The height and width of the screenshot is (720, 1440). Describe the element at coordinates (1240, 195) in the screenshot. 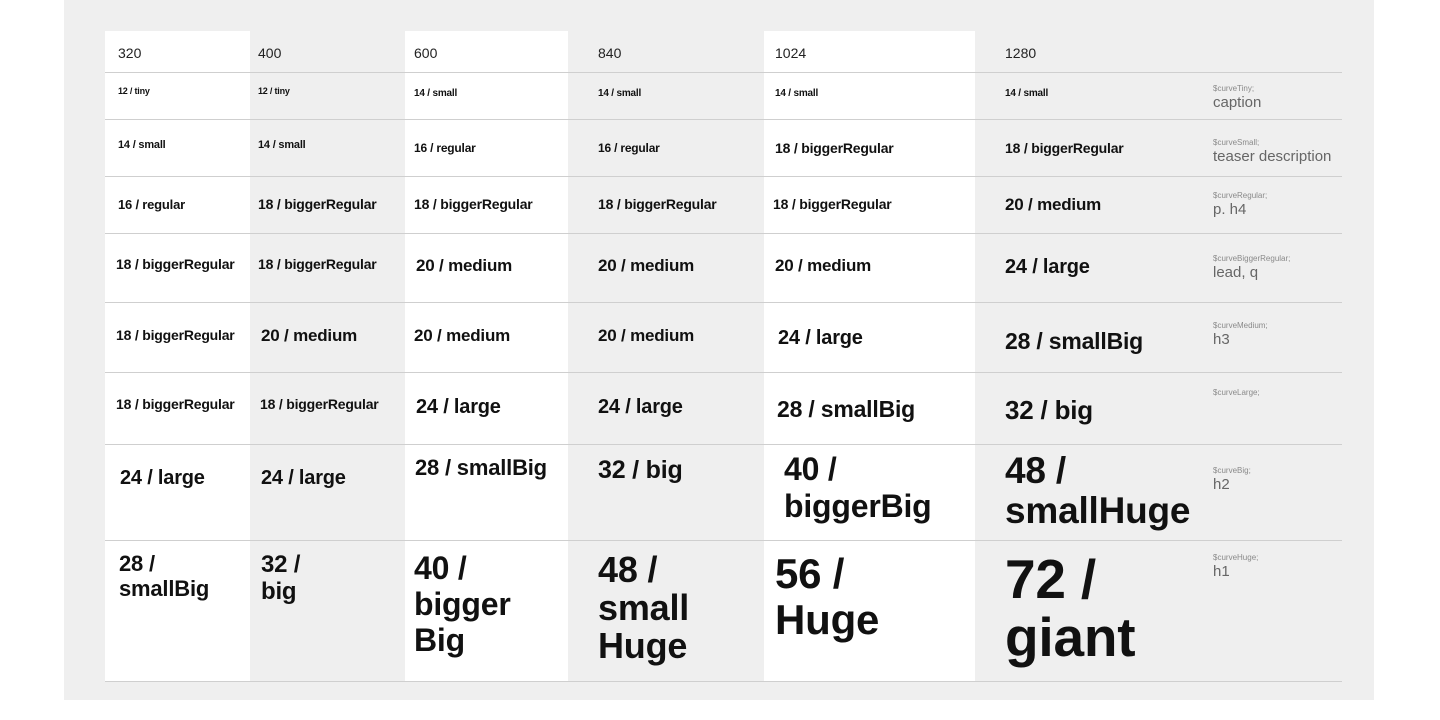

I see `scss-variable: $curveRegular;` at that location.